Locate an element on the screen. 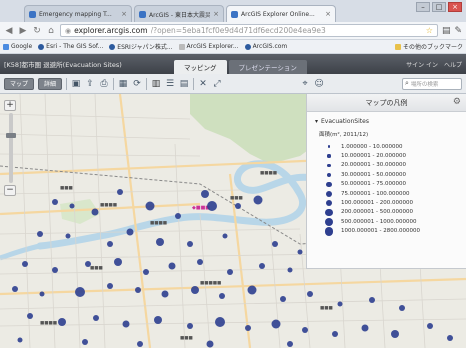  forward-icon: ▶ is located at coordinates (23, 31).